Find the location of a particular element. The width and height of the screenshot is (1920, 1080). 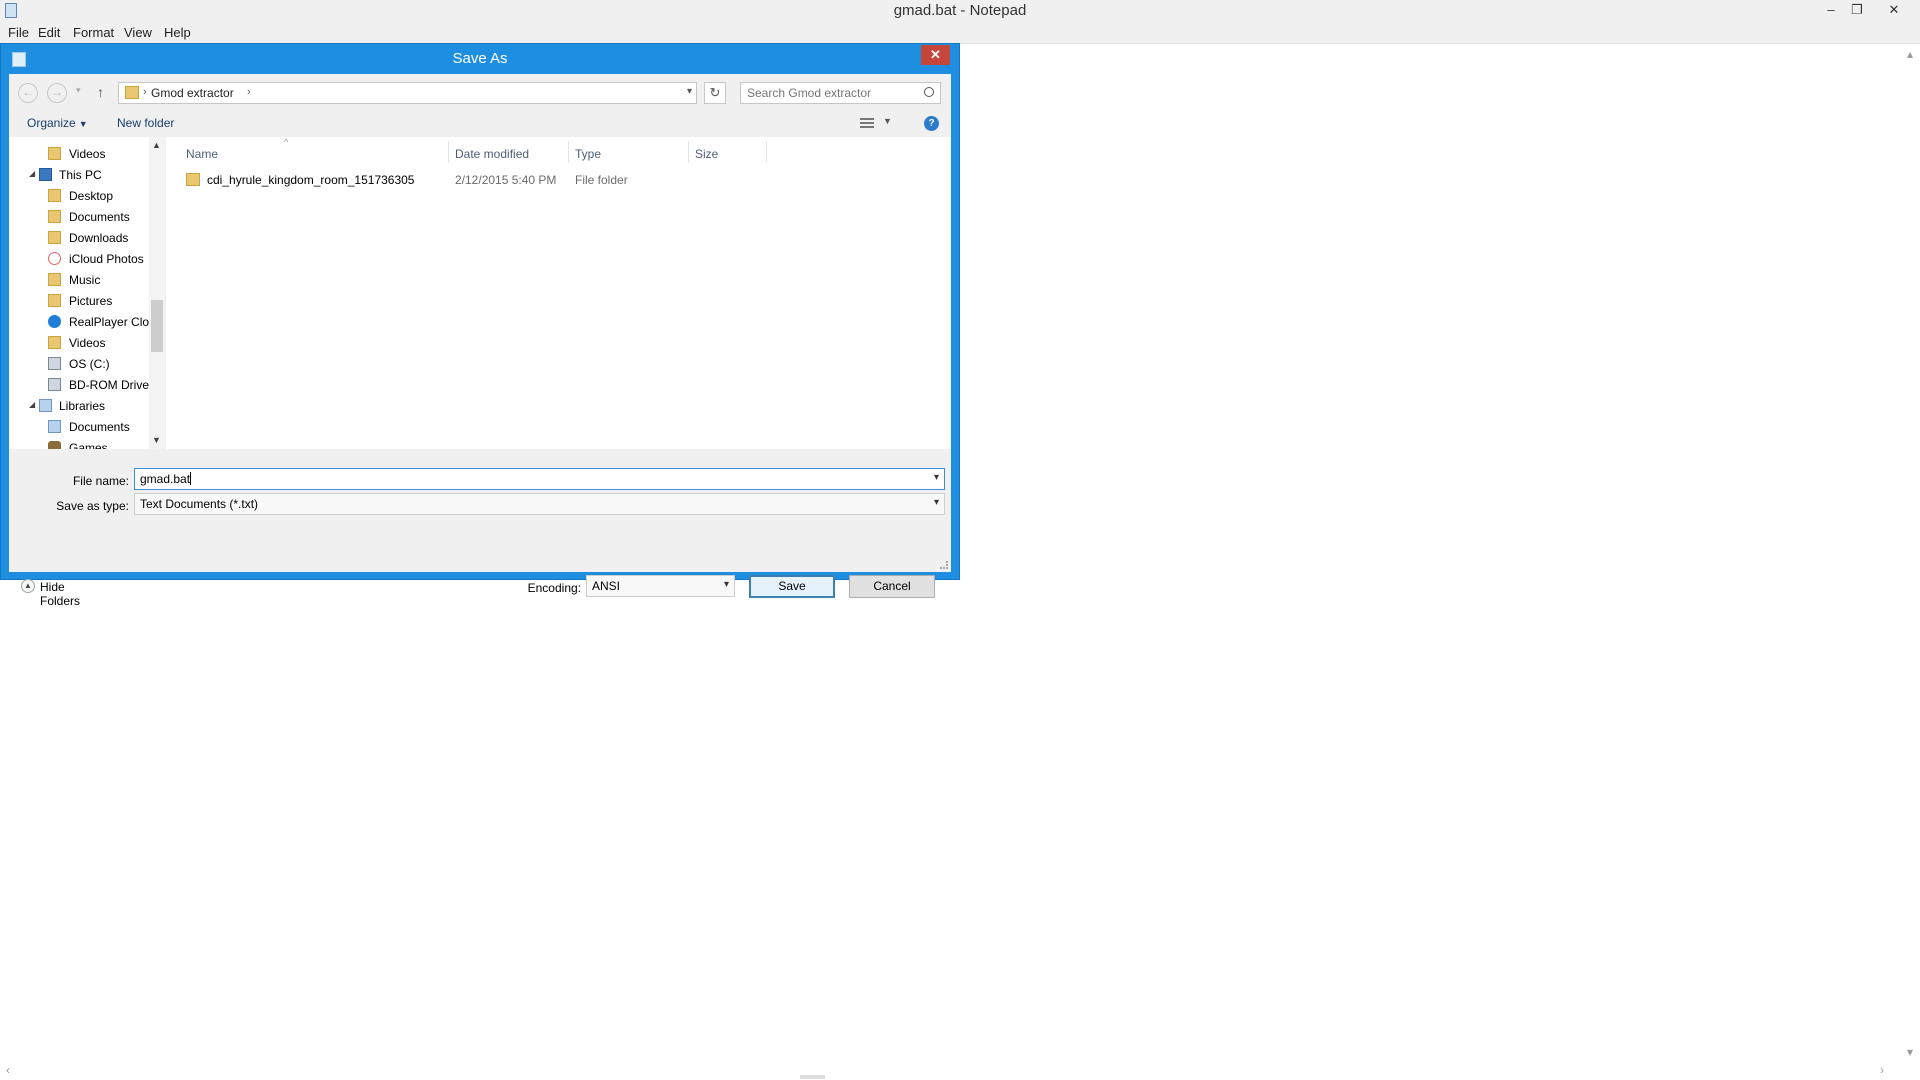

address-bar: › Gmod extractor › ▾ is located at coordinates (407, 93).